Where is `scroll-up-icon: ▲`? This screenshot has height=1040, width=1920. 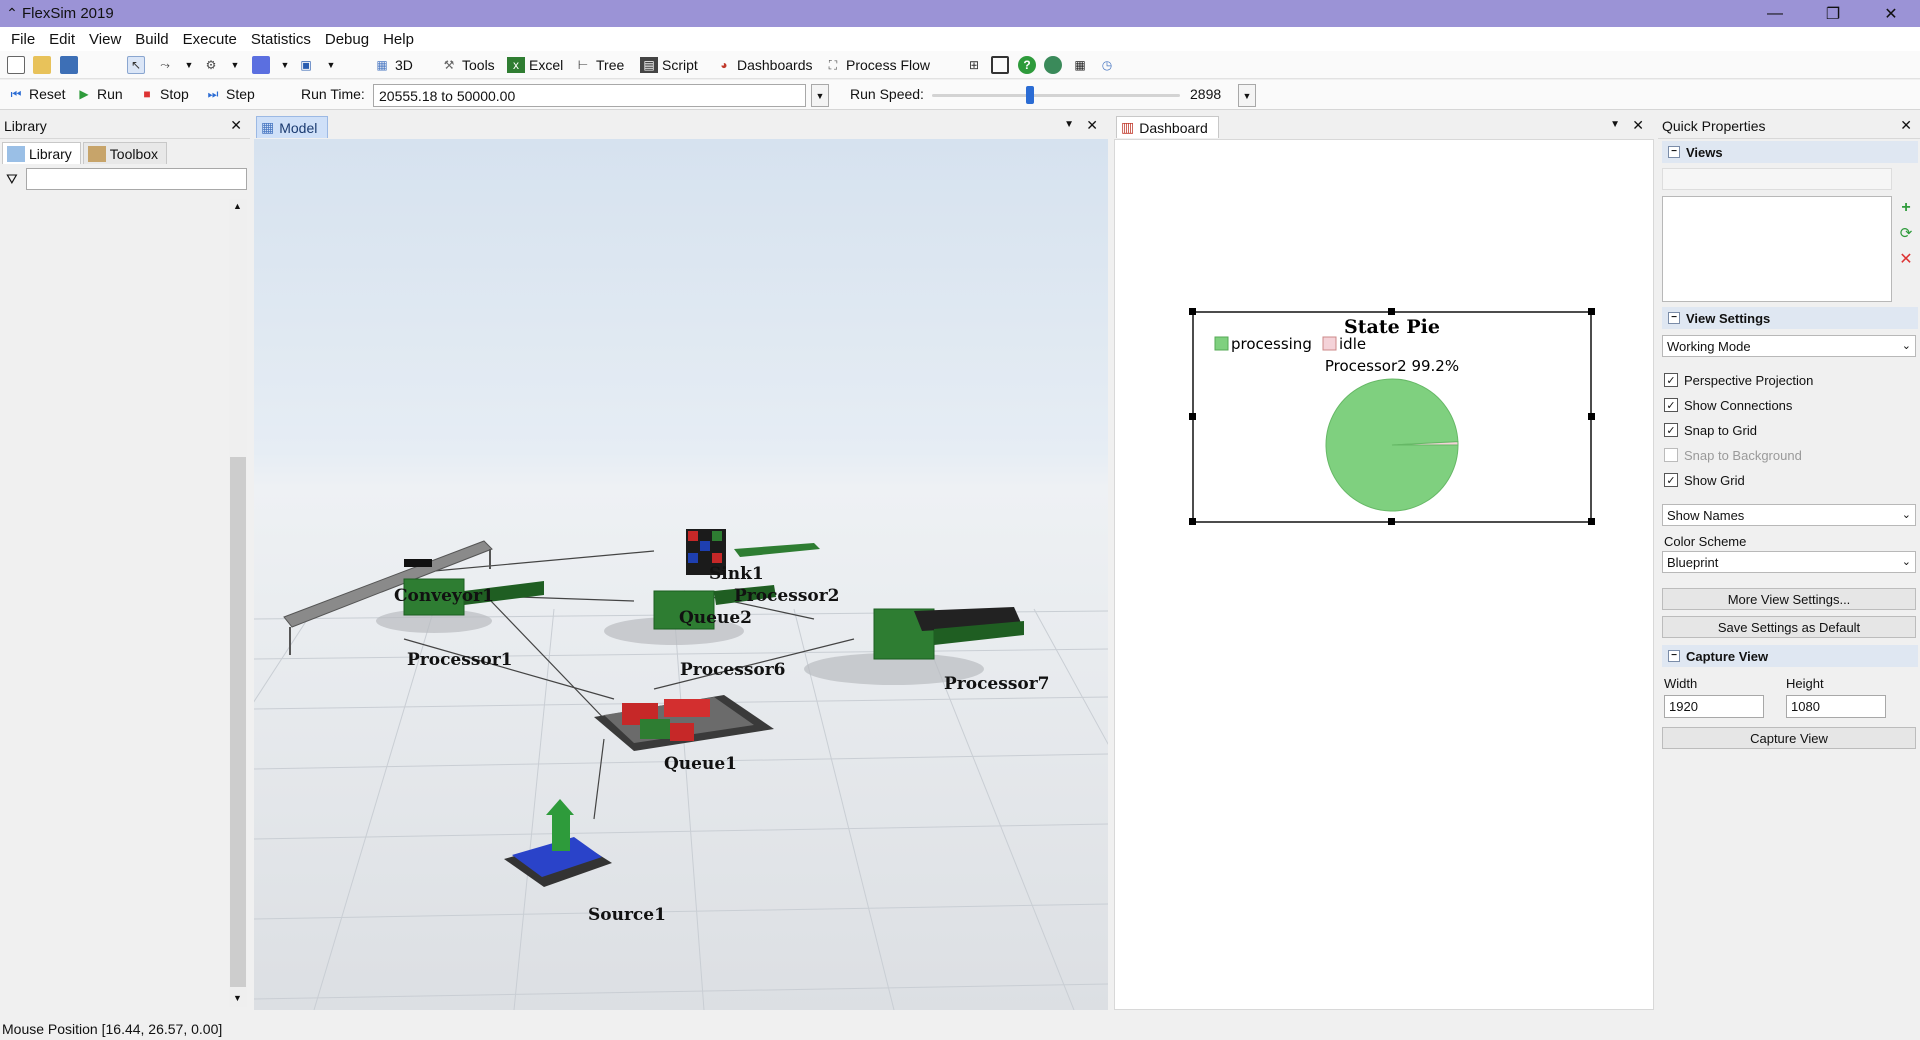 scroll-up-icon: ▲ is located at coordinates (237, 206).